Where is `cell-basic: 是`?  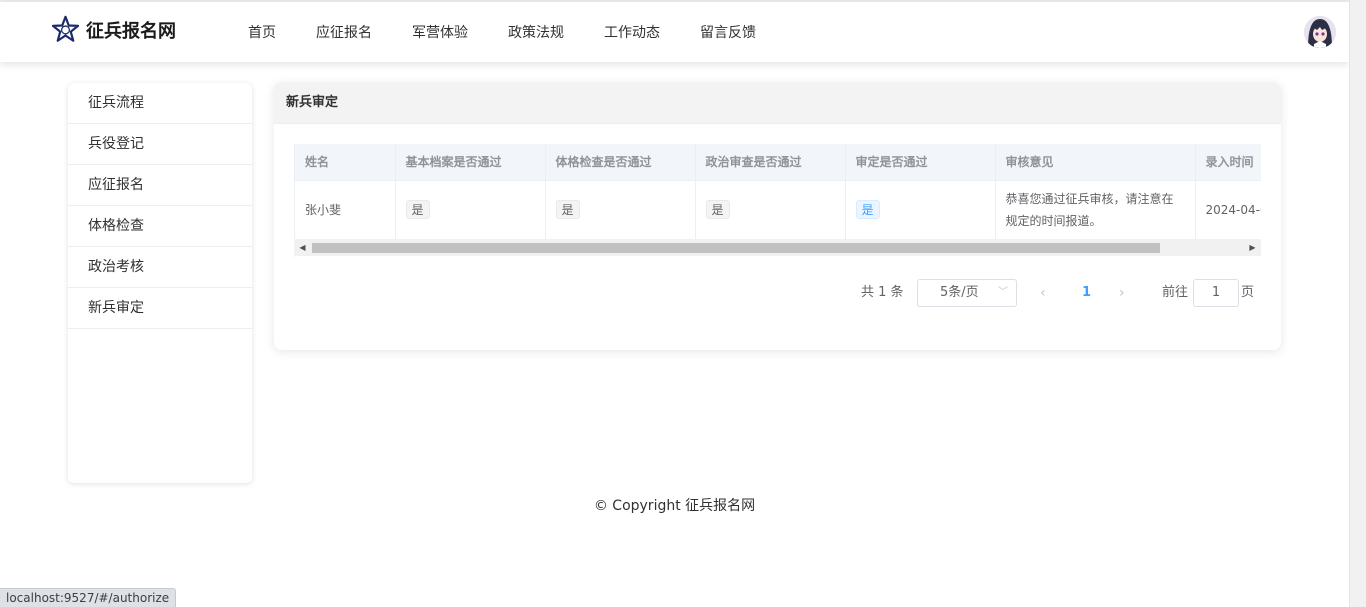 cell-basic: 是 is located at coordinates (470, 210).